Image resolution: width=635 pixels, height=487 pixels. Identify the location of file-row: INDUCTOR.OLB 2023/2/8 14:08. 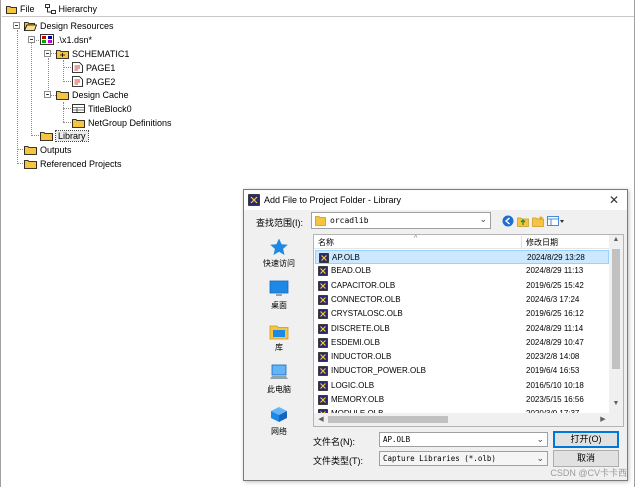
(462, 357).